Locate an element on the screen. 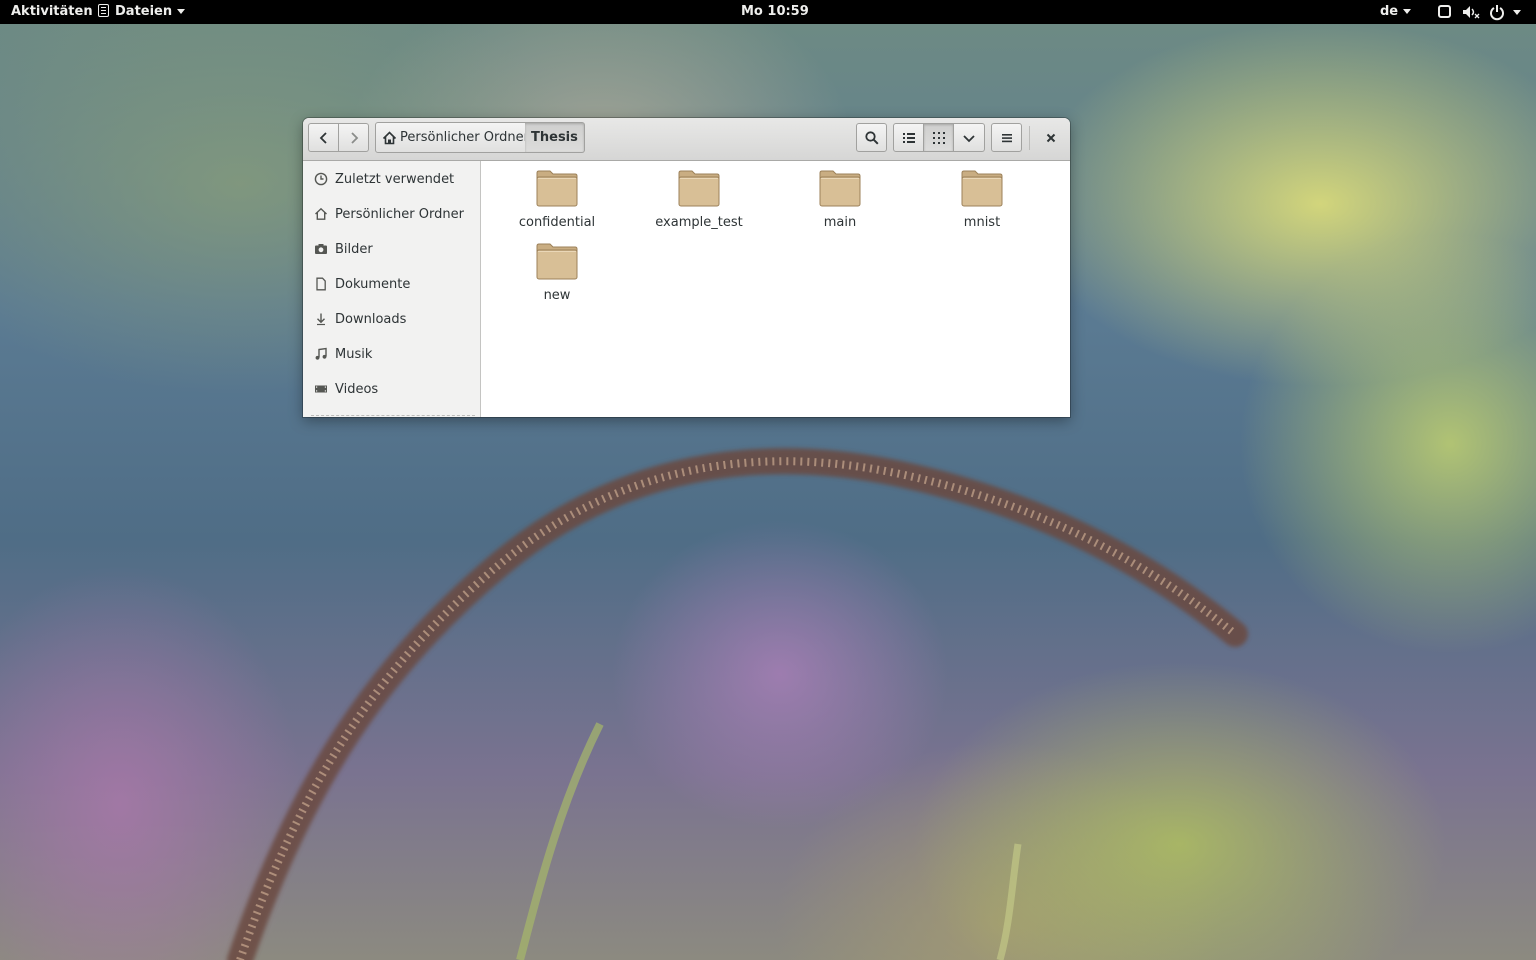 Image resolution: width=1536 pixels, height=960 pixels. list-view-icon is located at coordinates (908, 137).